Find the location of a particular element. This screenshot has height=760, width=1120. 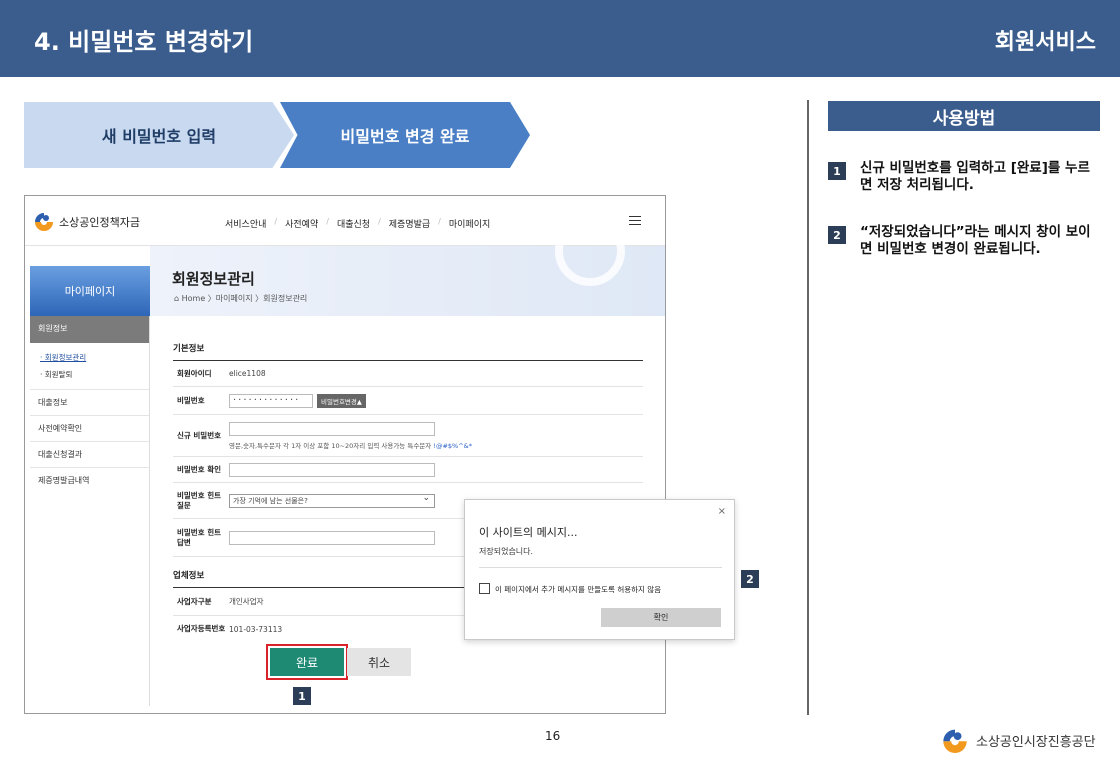

menu-mypage: 마이페이지 is located at coordinates (469, 223).